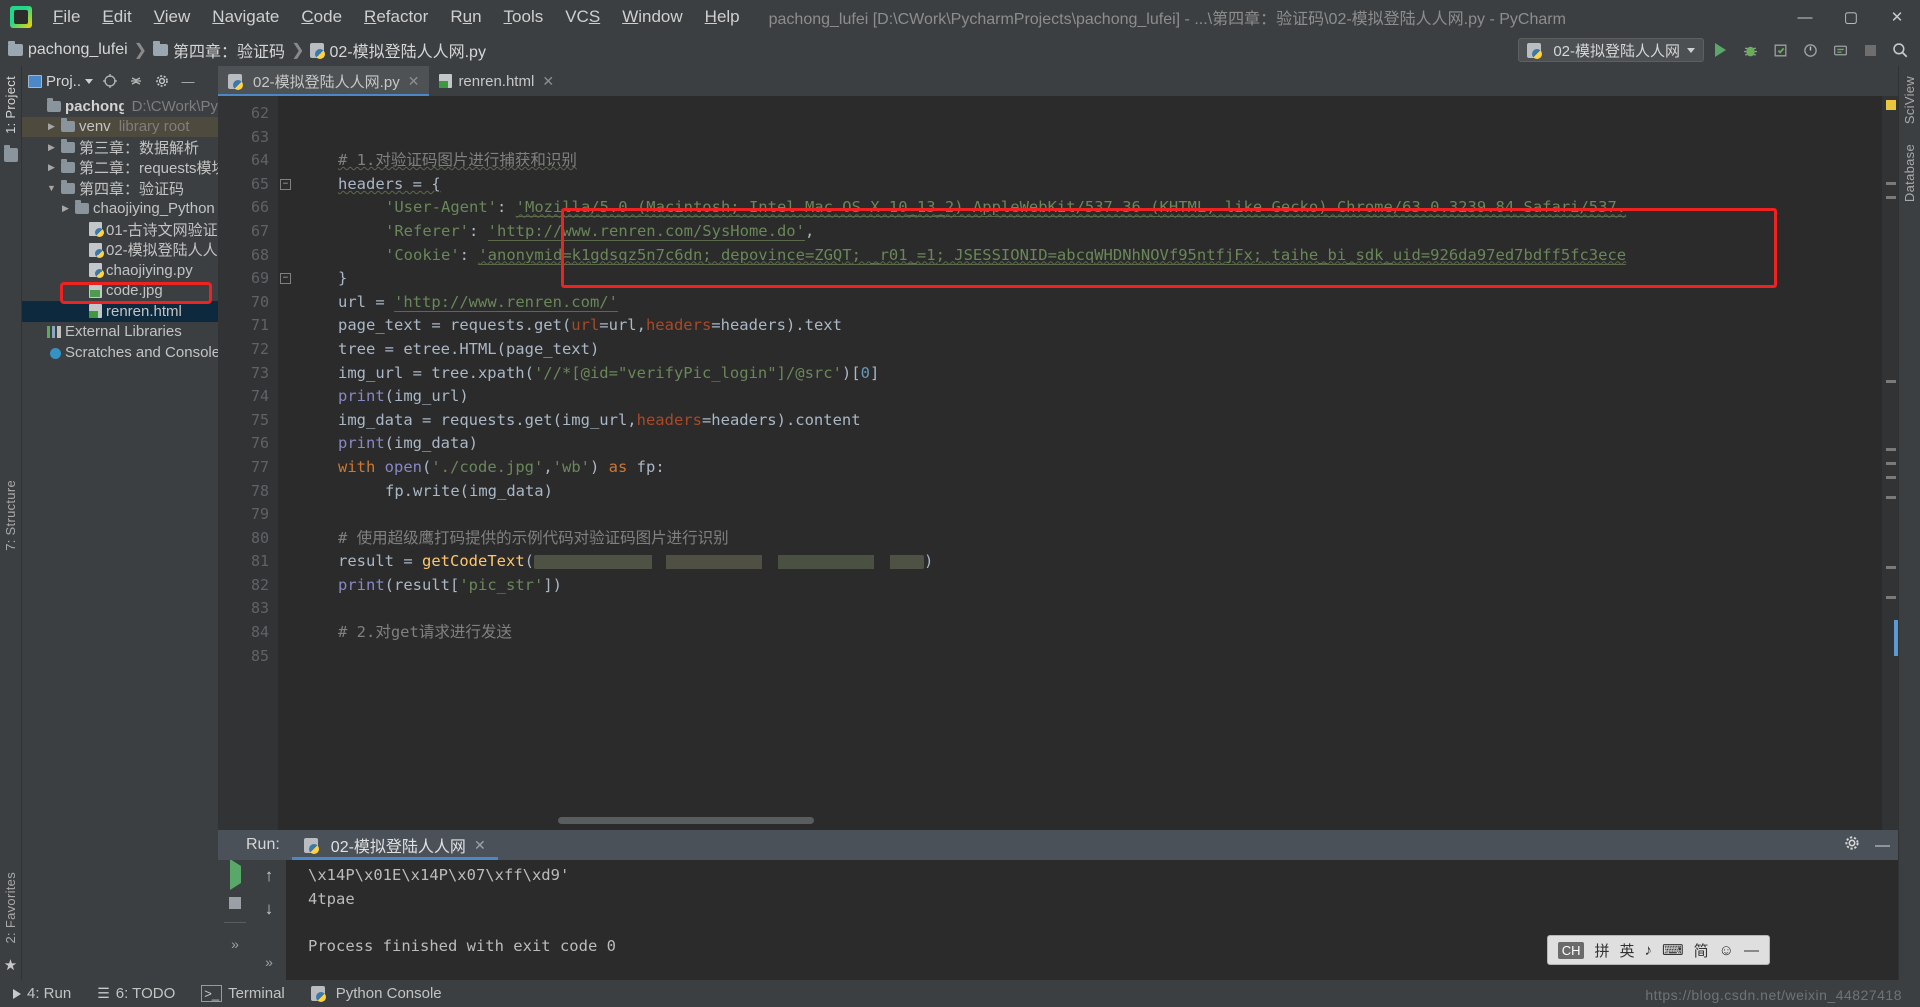 Image resolution: width=1920 pixels, height=1007 pixels. What do you see at coordinates (42, 993) in the screenshot?
I see `status-item-run: 4: Run` at bounding box center [42, 993].